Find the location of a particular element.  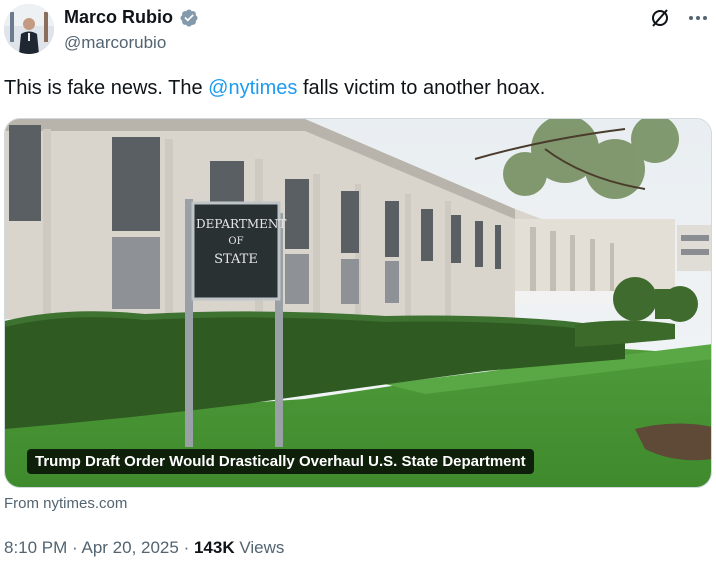

sign-line-2: OF is located at coordinates (236, 241).